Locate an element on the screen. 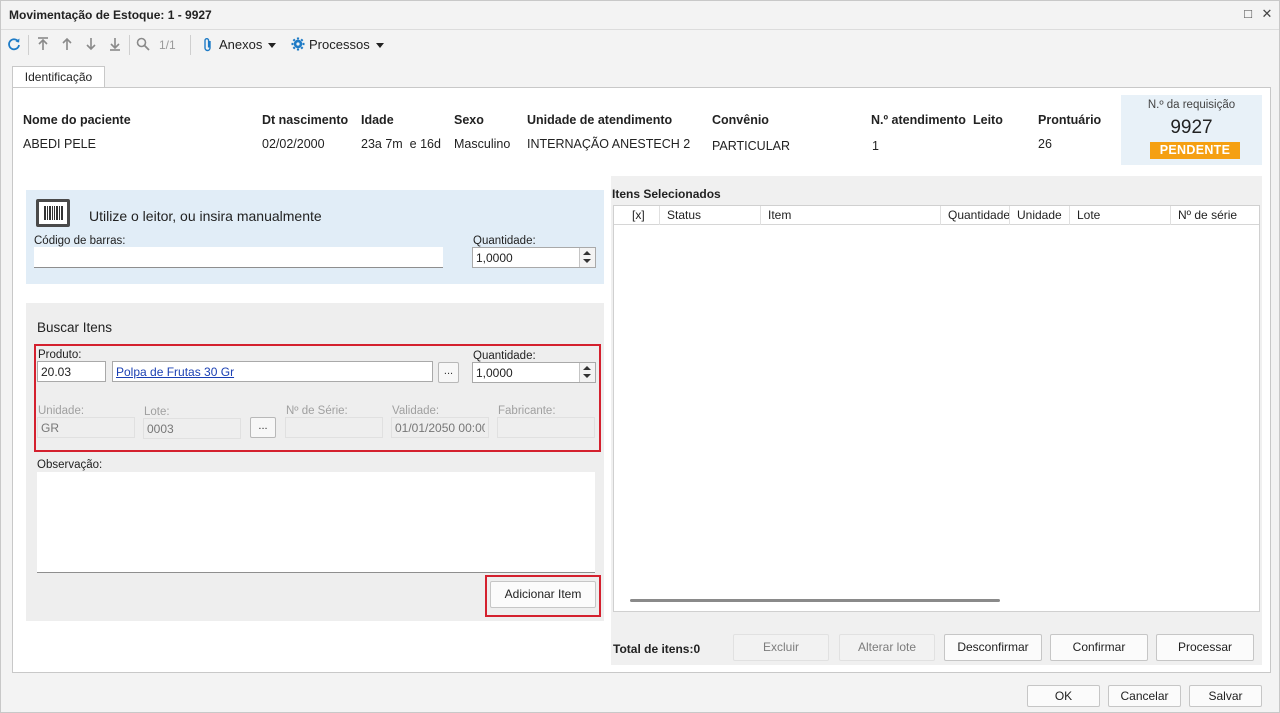  attendance-value: 1 is located at coordinates (875, 146).